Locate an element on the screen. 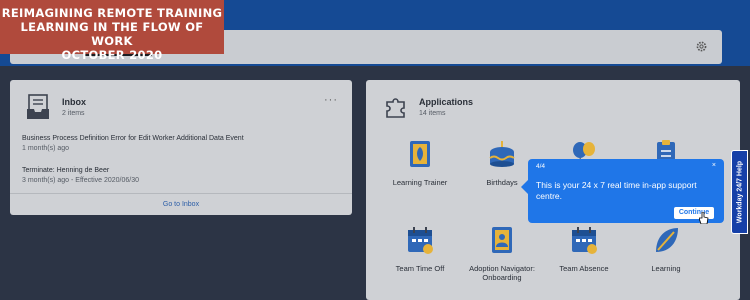 Image resolution: width=750 pixels, height=300 pixels. leaf-icon is located at coordinates (667, 240).